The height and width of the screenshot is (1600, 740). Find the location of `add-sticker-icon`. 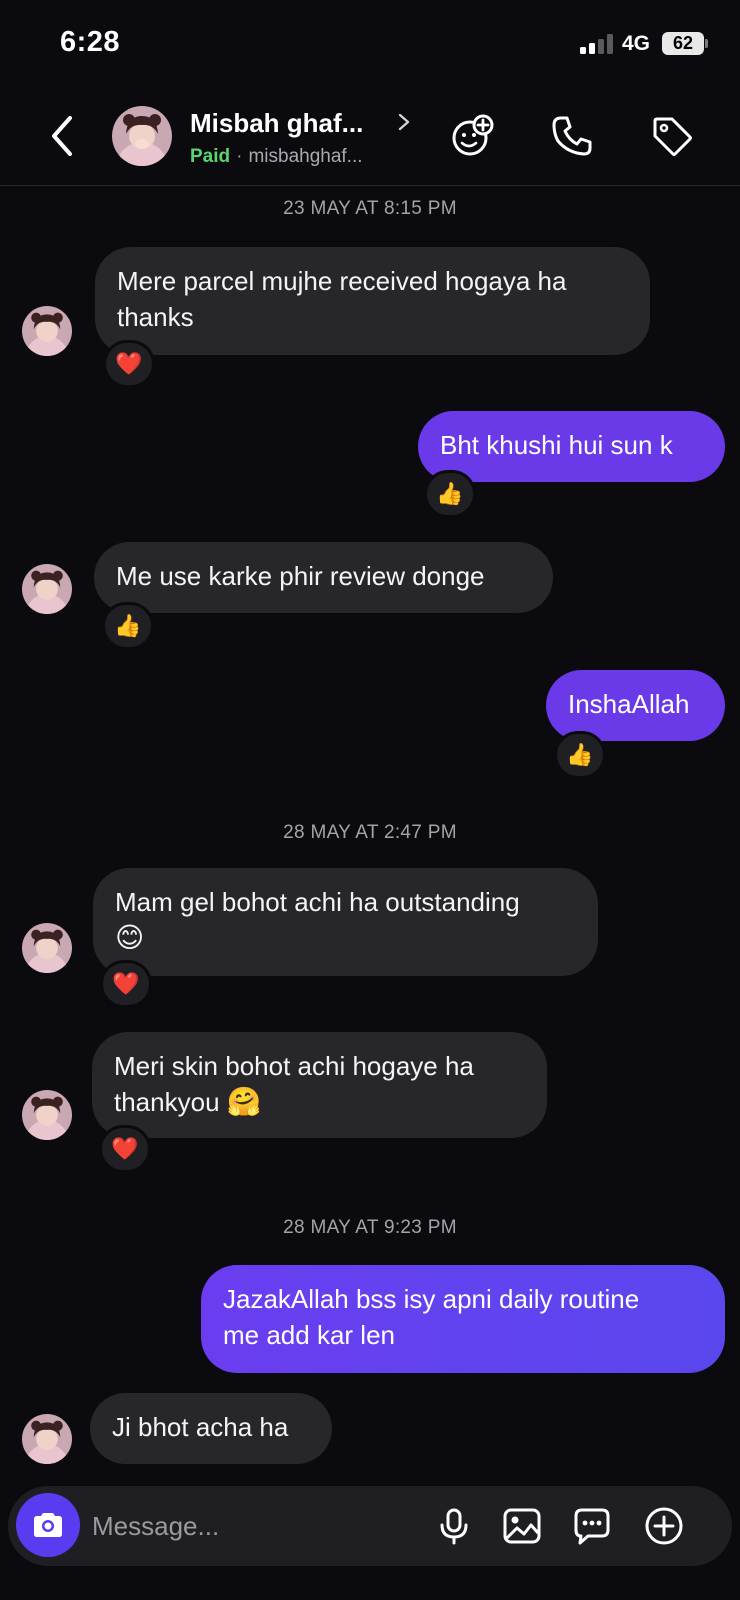

add-sticker-icon is located at coordinates (473, 135).